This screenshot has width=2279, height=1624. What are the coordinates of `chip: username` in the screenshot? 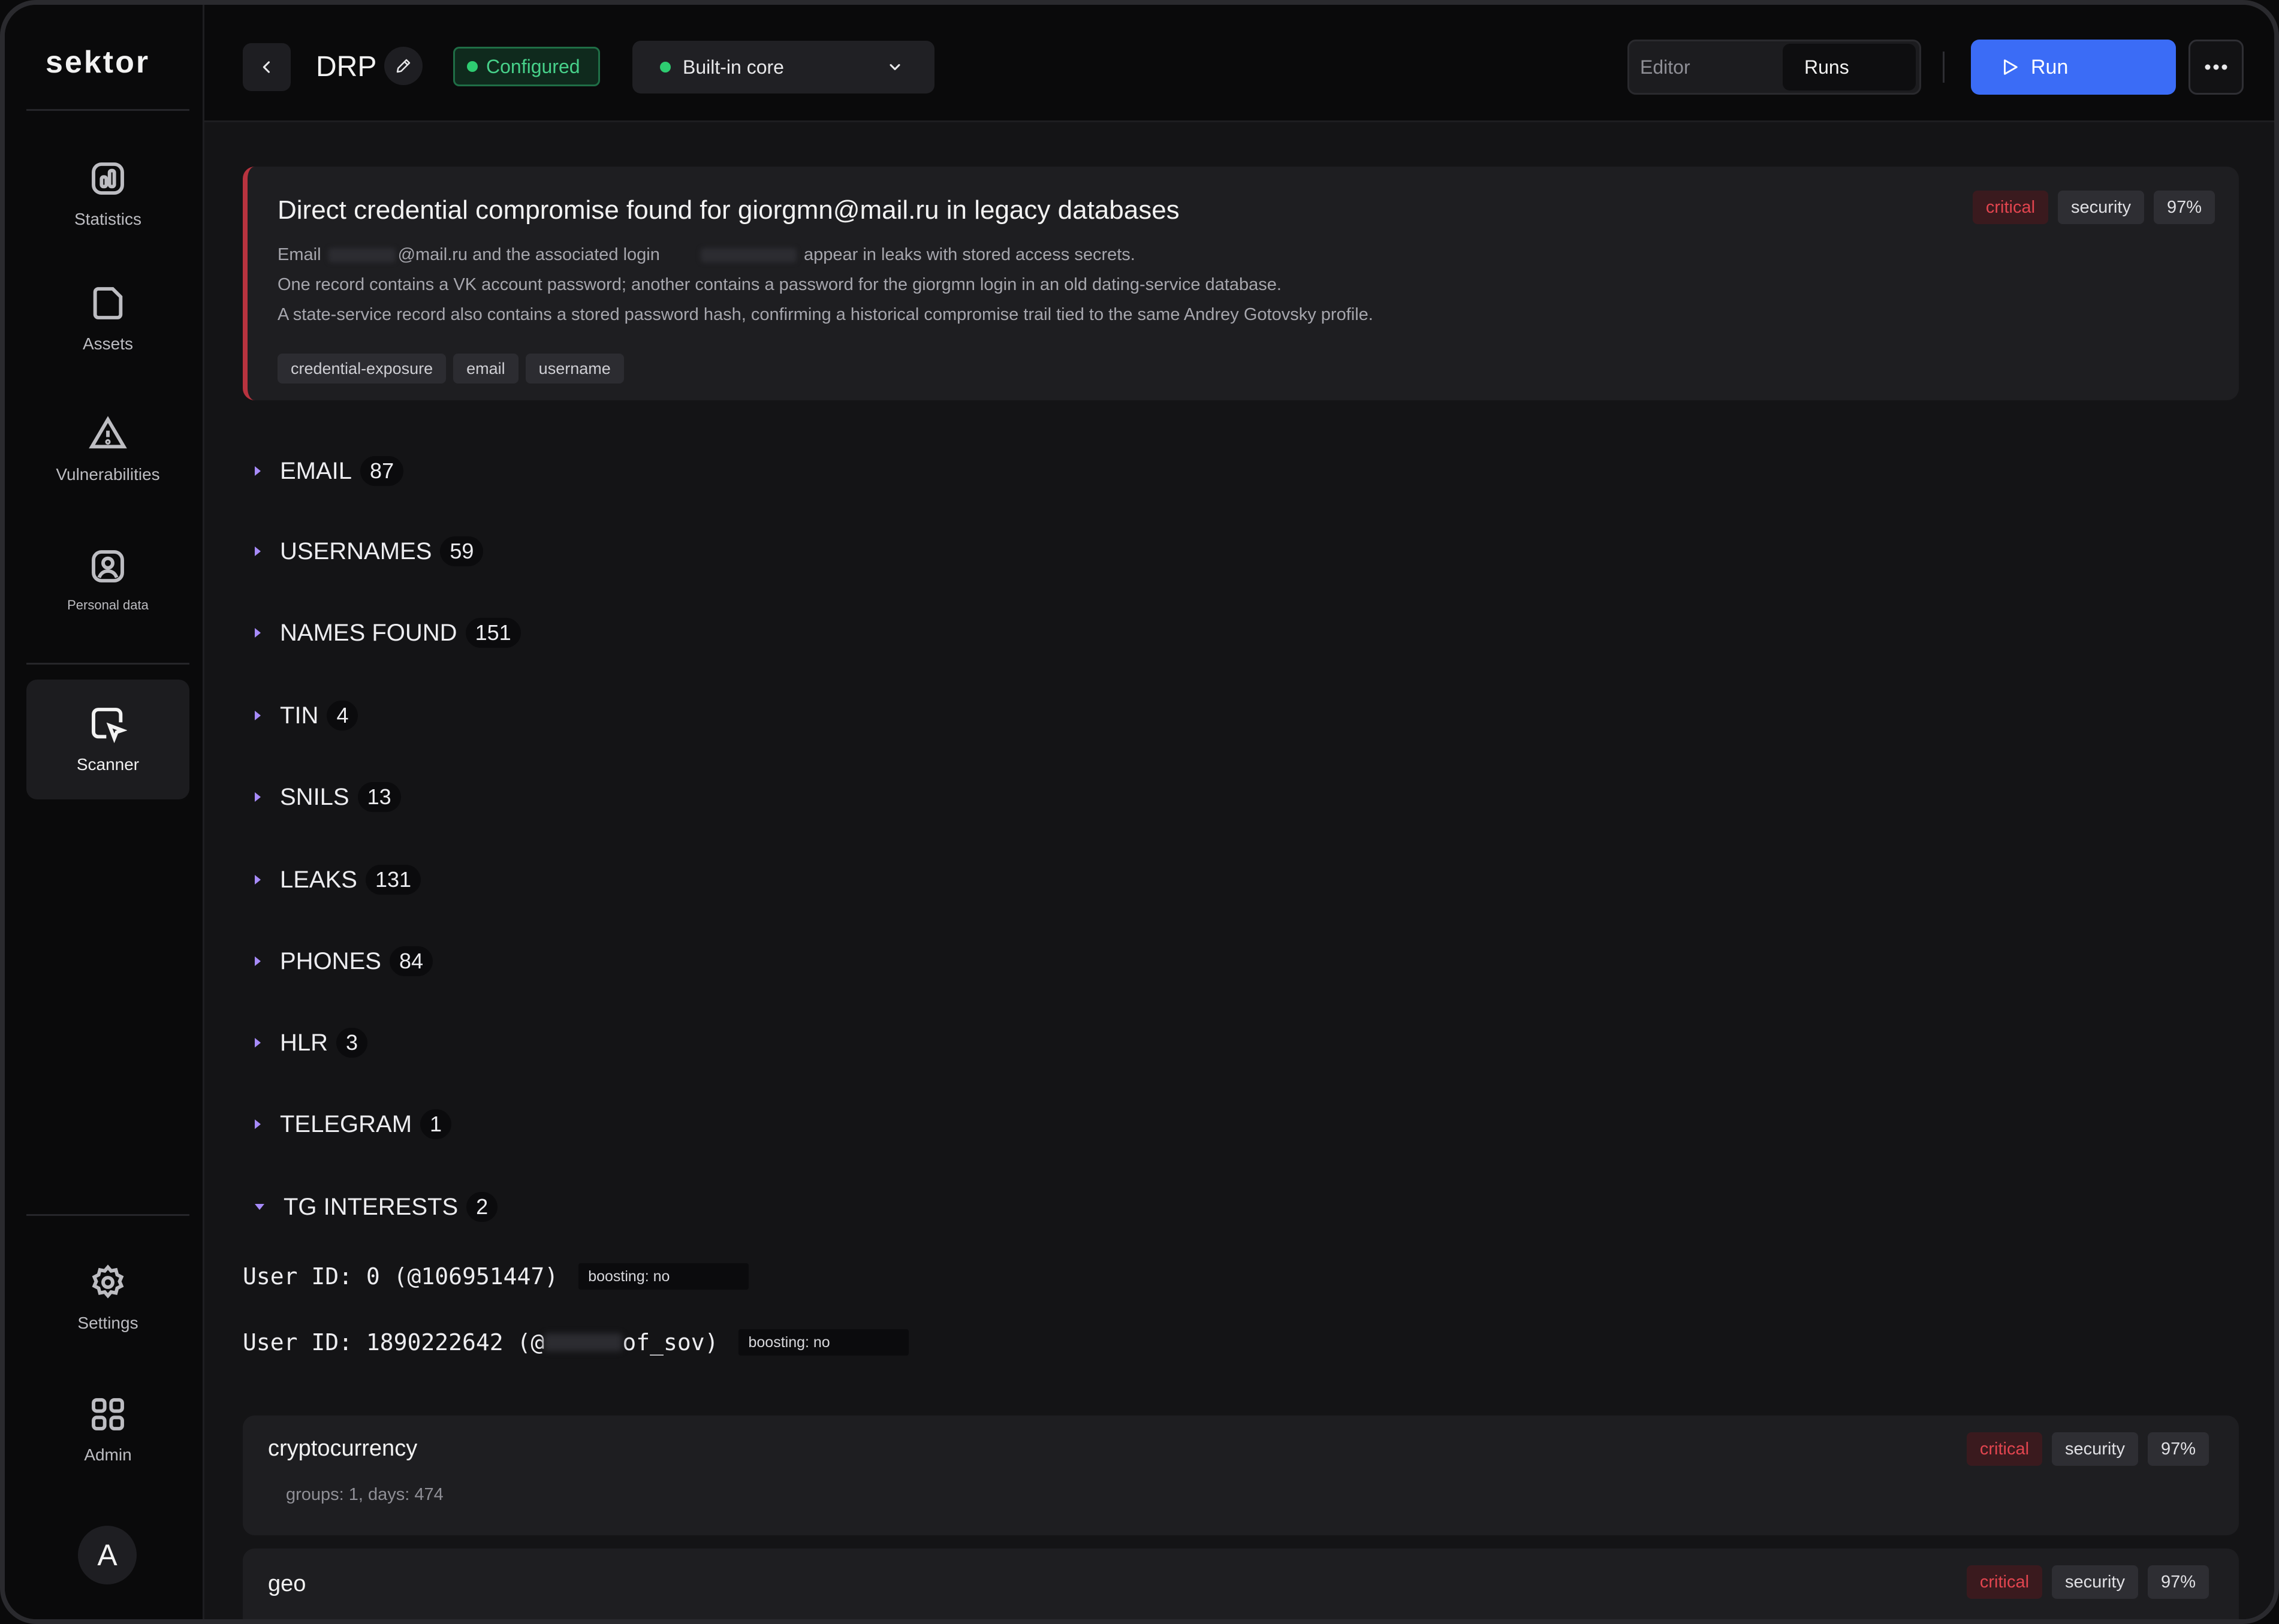 It's located at (574, 369).